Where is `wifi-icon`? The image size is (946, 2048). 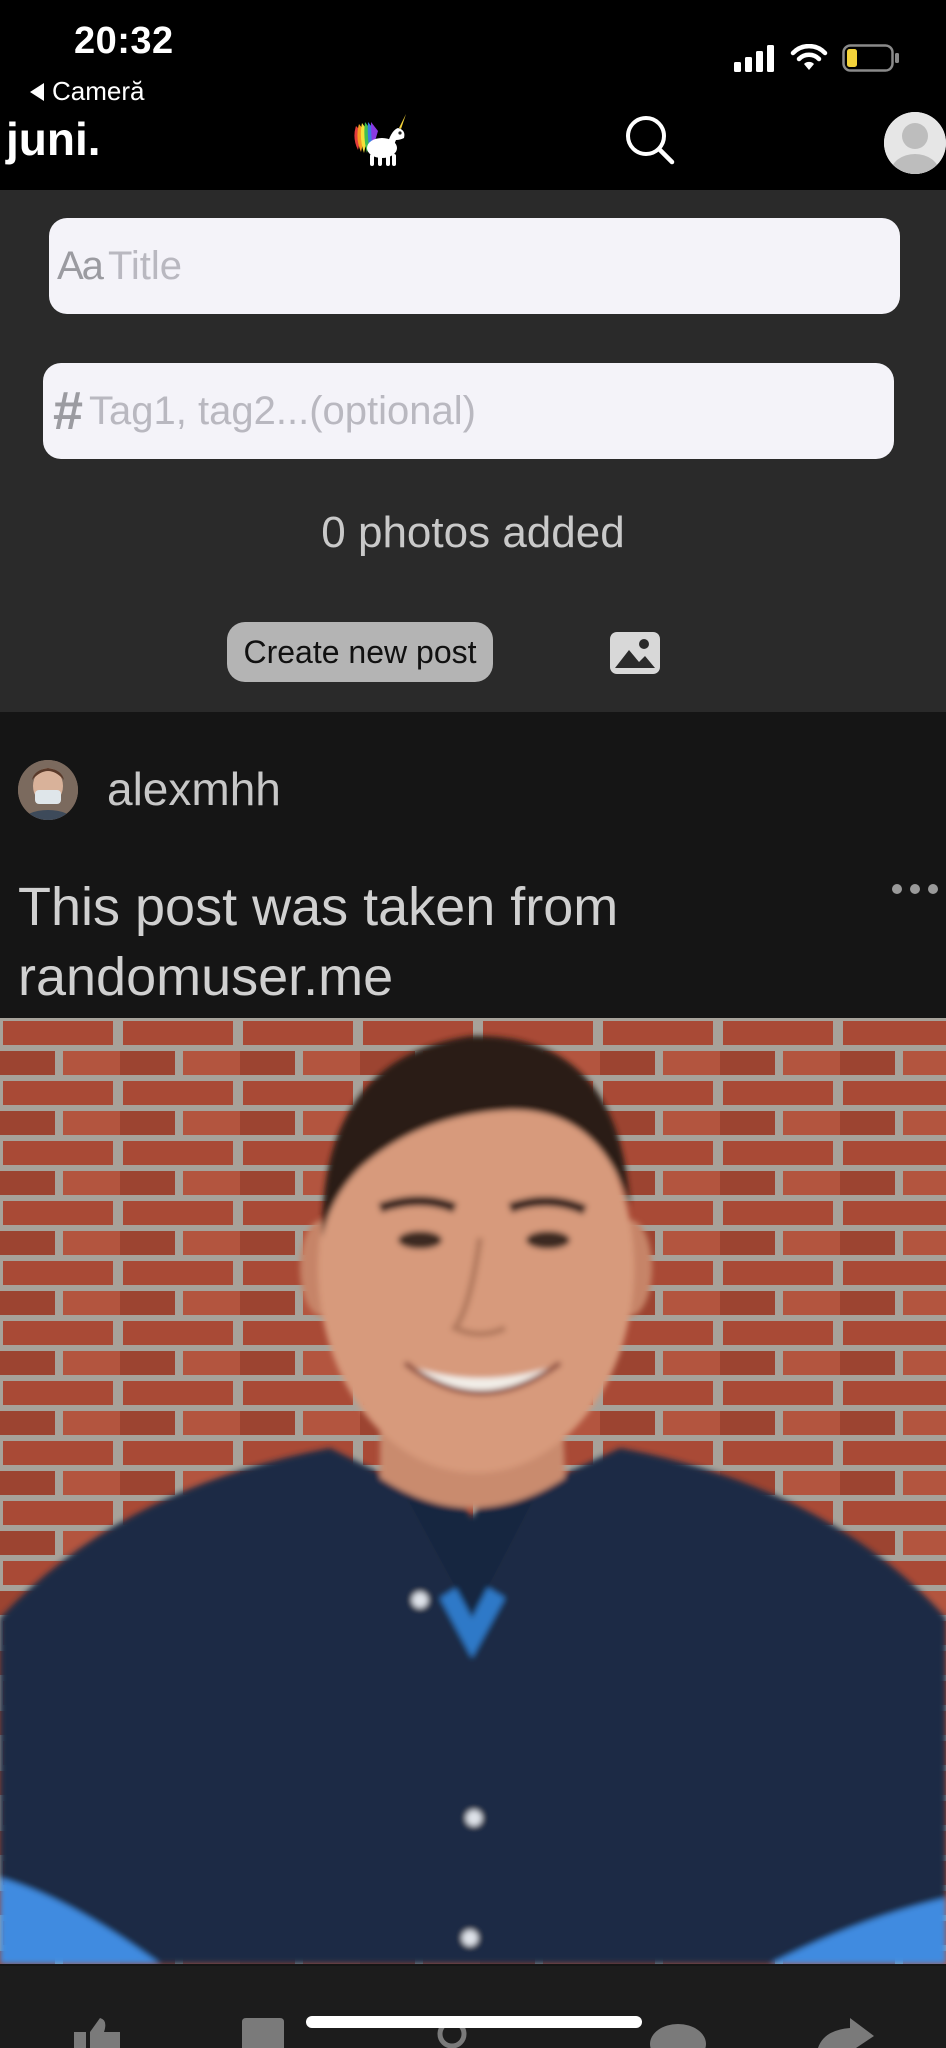
wifi-icon is located at coordinates (809, 57).